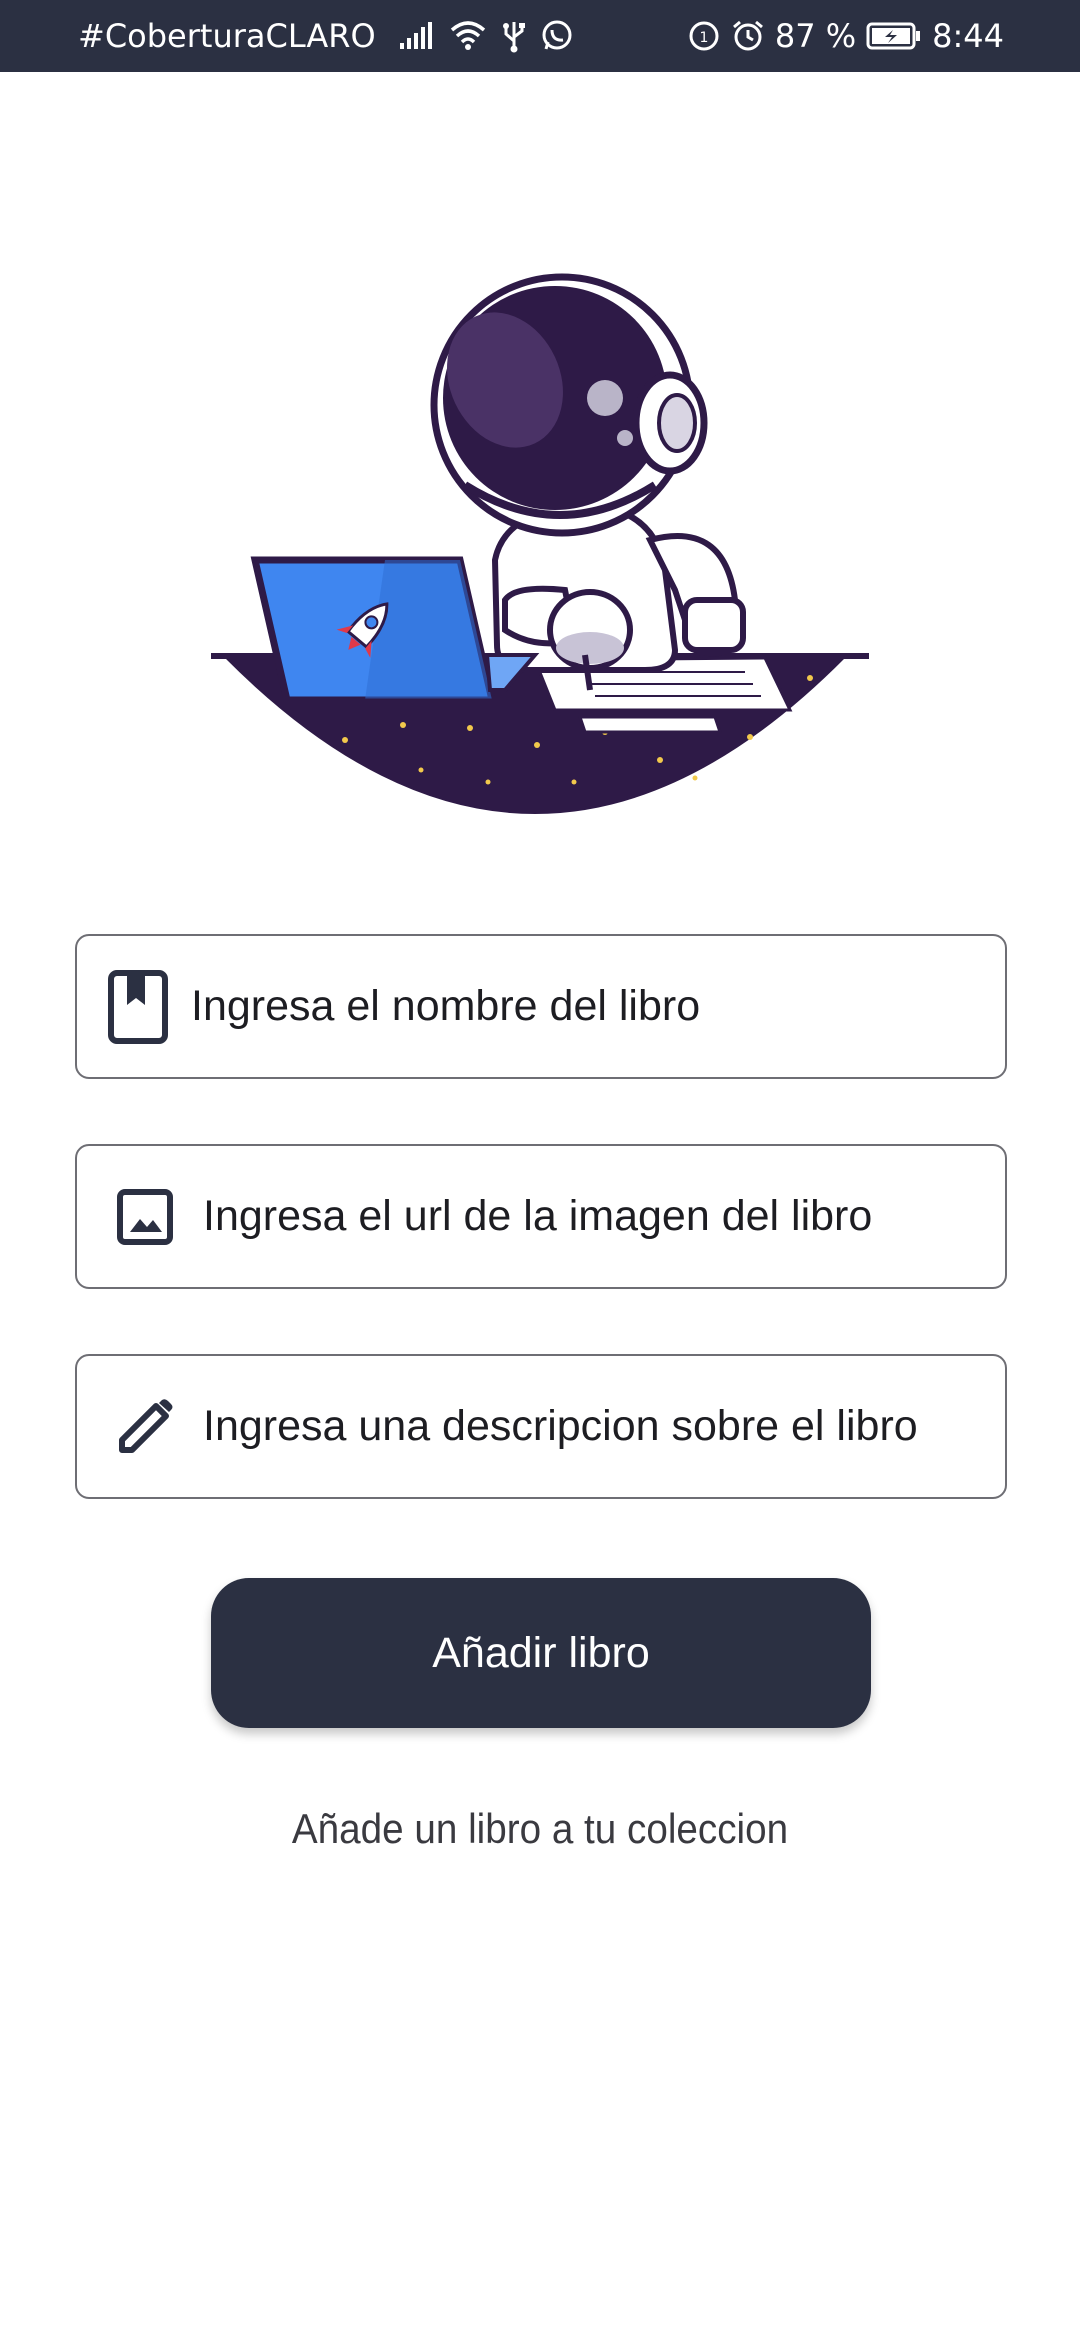 This screenshot has height=2340, width=1080. Describe the element at coordinates (540, 1828) in the screenshot. I see `footer-caption: Añade un libro a tu coleccion` at that location.